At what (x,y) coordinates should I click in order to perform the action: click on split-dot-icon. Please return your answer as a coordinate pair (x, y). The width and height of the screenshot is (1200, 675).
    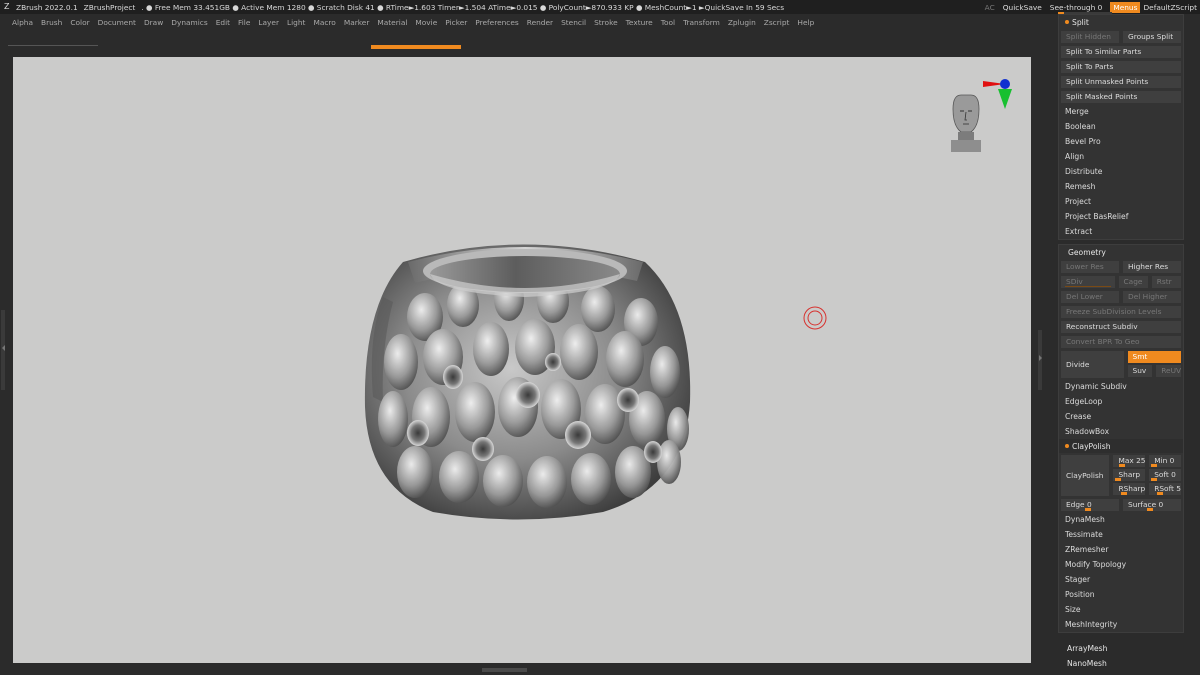
    Looking at the image, I should click on (1067, 22).